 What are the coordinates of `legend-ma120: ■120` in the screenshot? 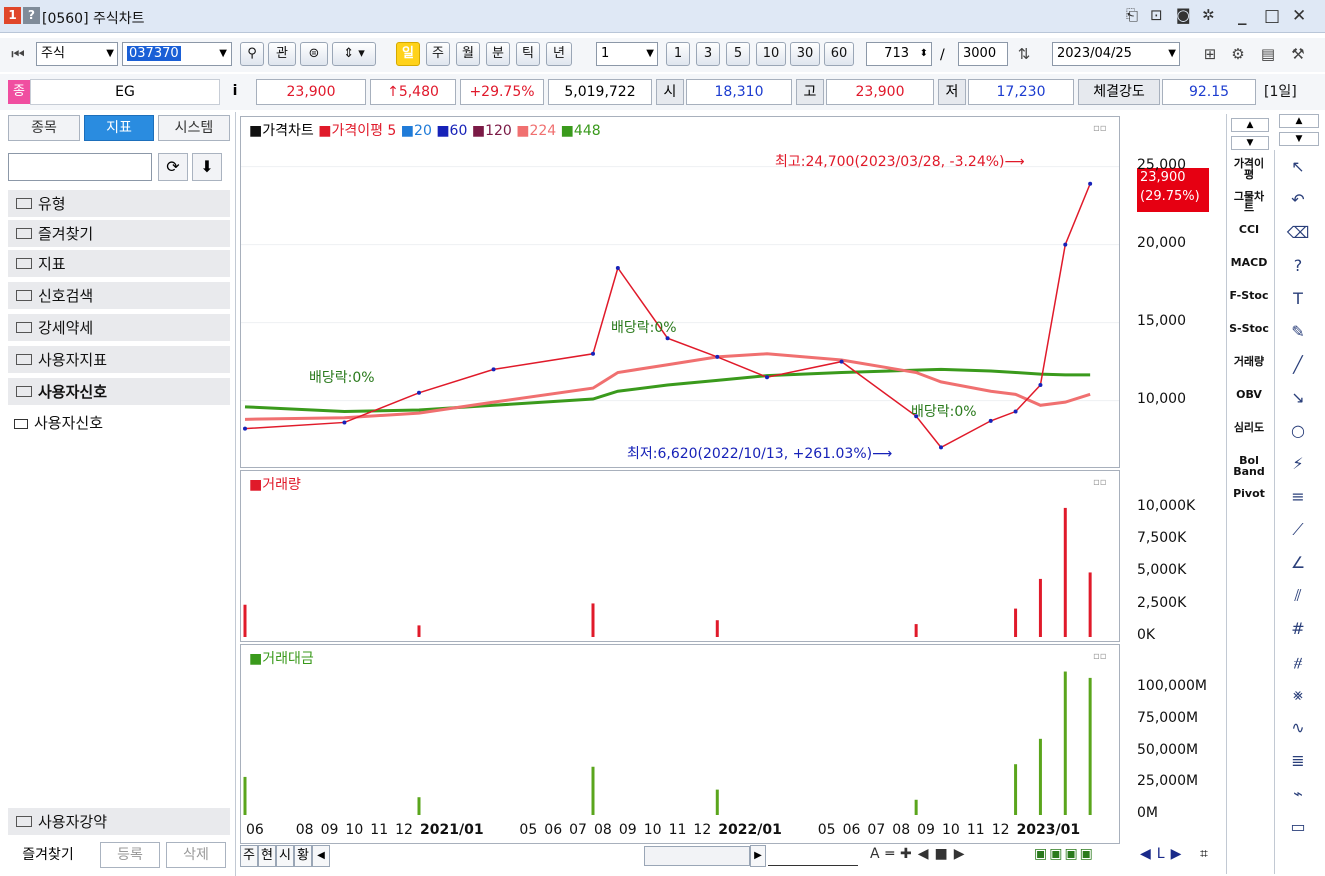 It's located at (492, 131).